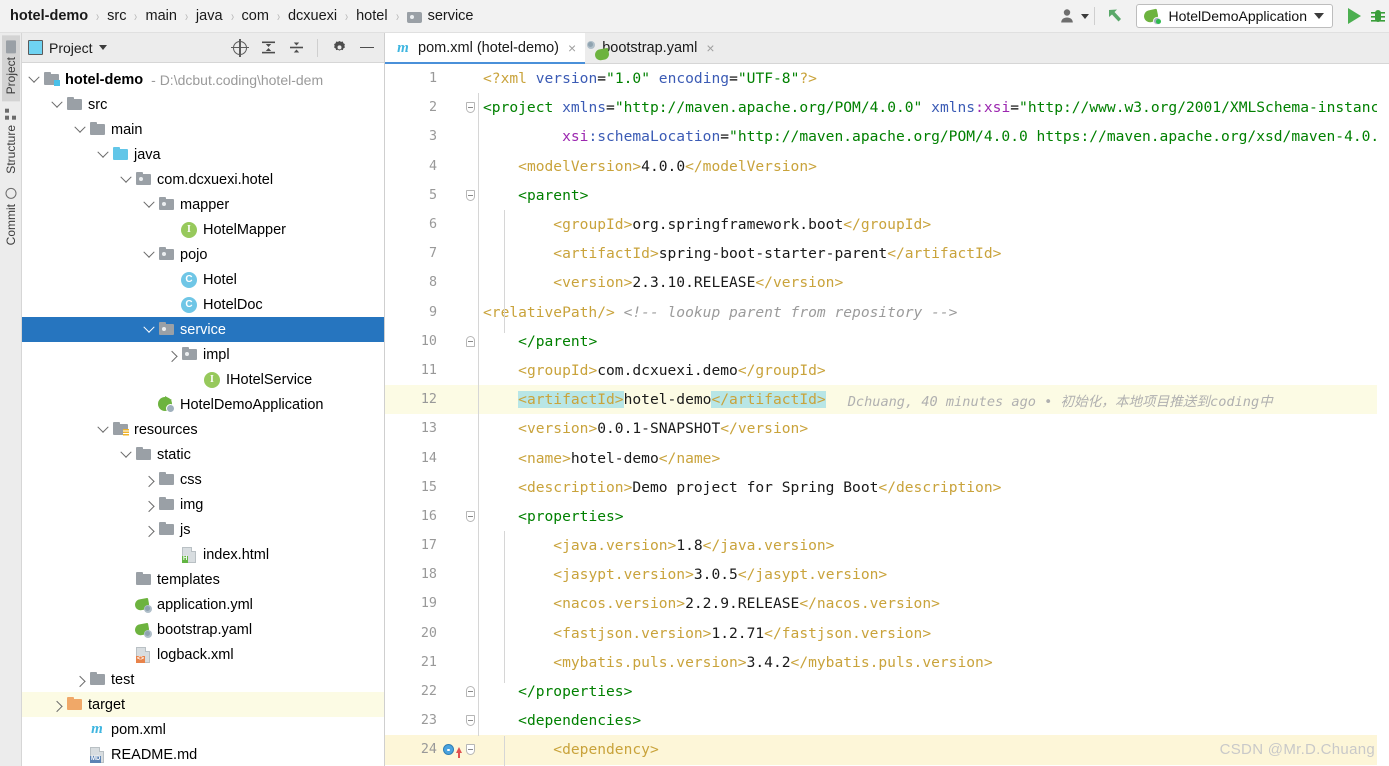  I want to click on tree-item: HotelDemoApplication, so click(203, 404).